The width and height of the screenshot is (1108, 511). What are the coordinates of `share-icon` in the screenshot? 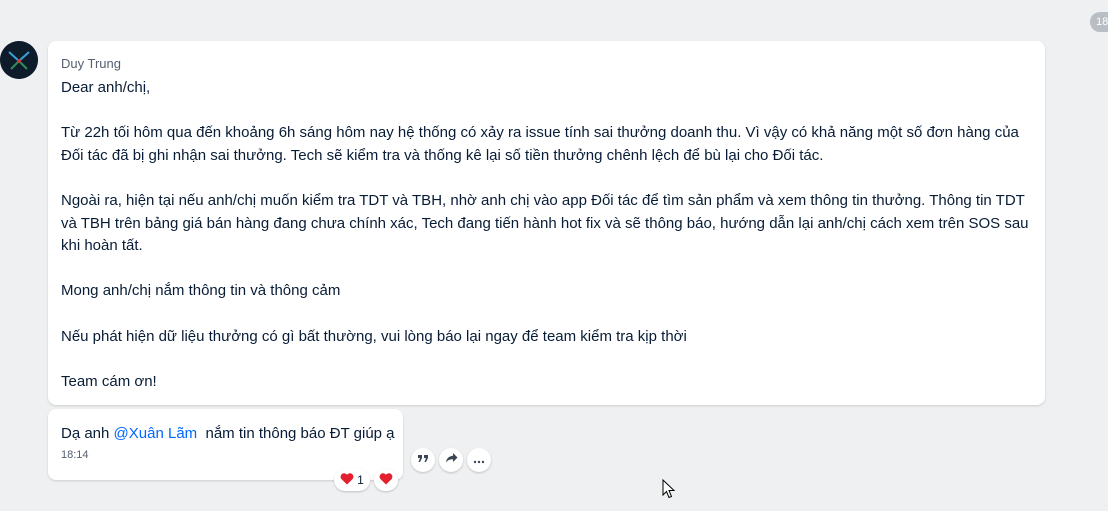 It's located at (451, 460).